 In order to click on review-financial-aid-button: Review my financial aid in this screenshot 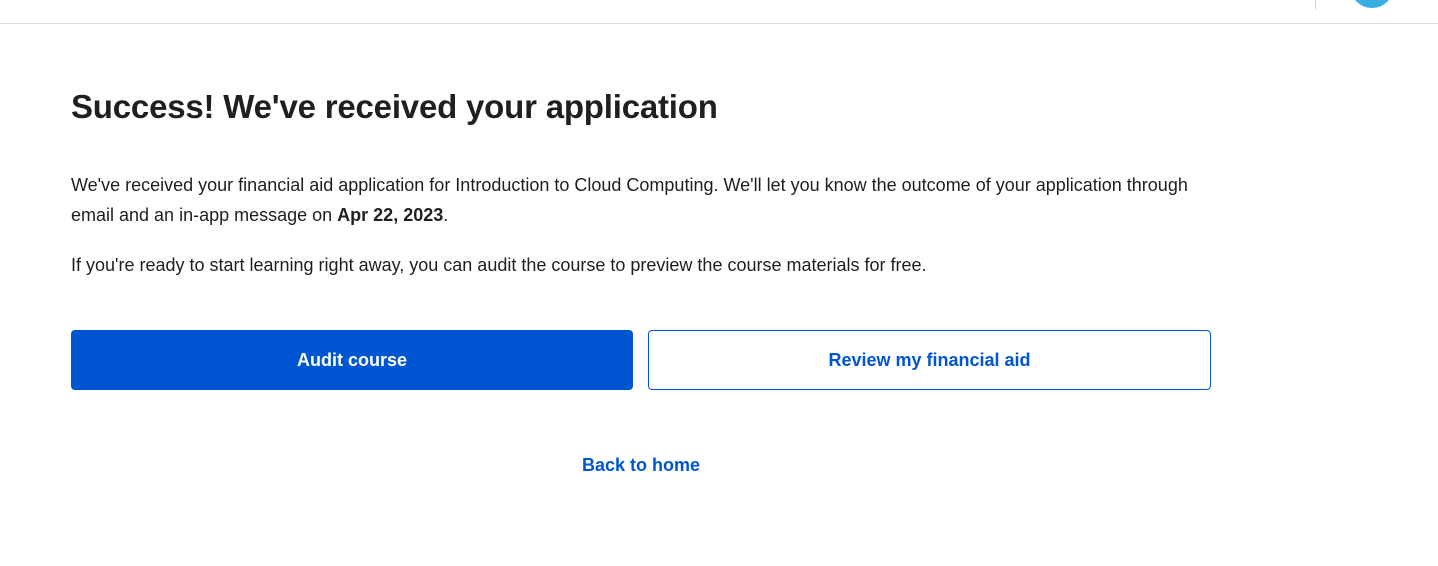, I will do `click(929, 360)`.